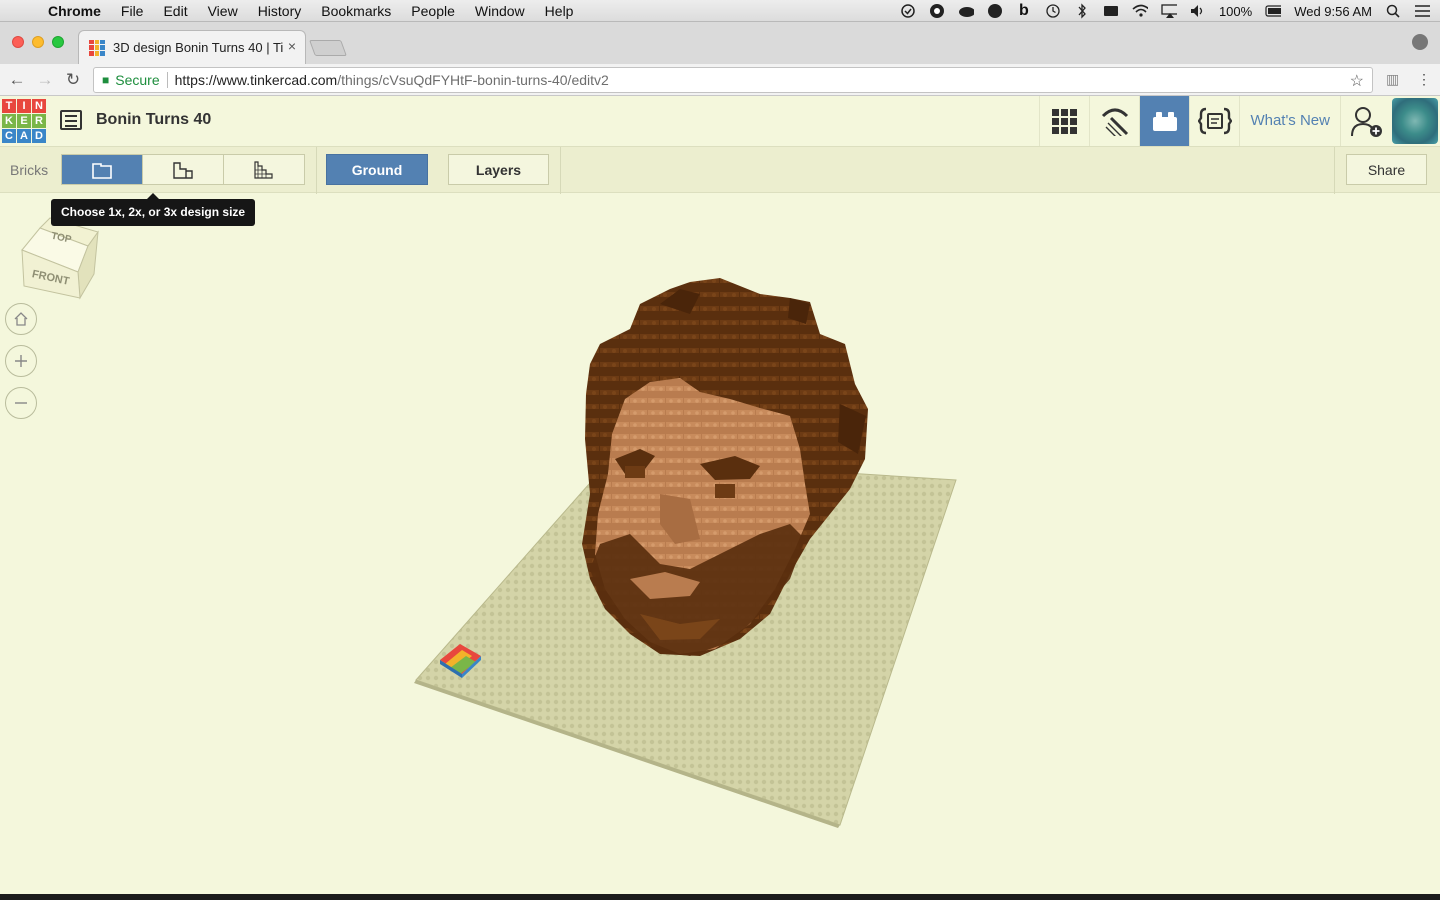  I want to click on tinkercad-favicon-icon, so click(97, 47).